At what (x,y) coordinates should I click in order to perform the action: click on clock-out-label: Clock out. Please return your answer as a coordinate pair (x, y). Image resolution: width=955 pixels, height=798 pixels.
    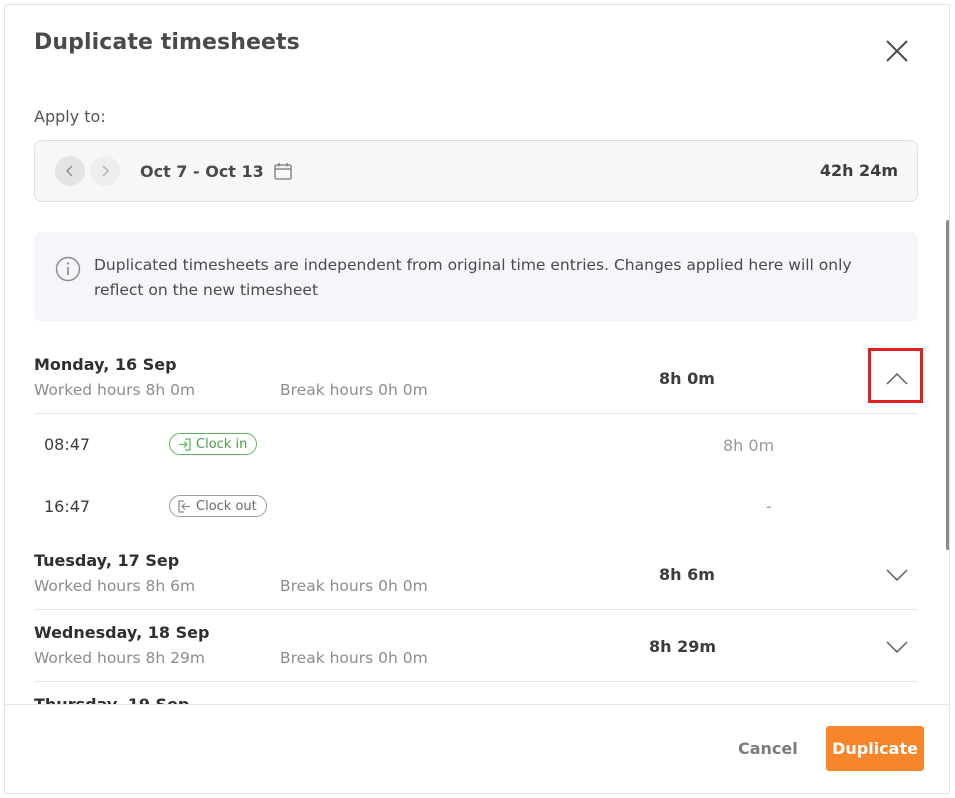
    Looking at the image, I should click on (226, 506).